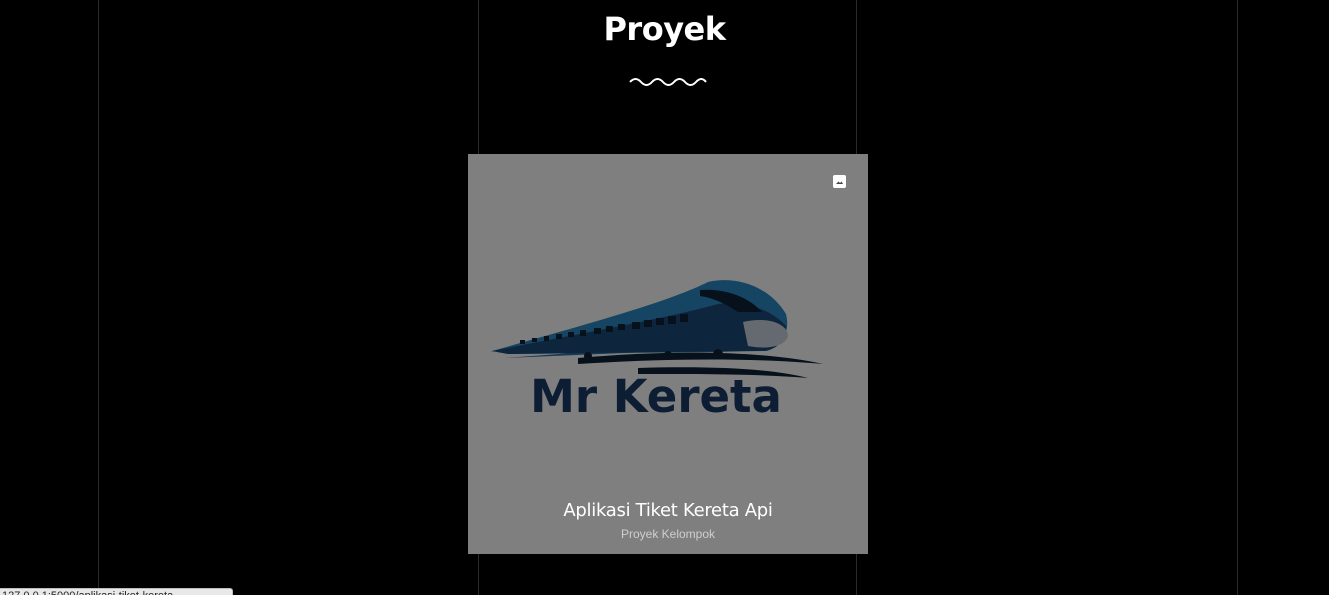 This screenshot has width=1329, height=595. Describe the element at coordinates (668, 534) in the screenshot. I see `project-subtitle: Proyek Kelompok` at that location.